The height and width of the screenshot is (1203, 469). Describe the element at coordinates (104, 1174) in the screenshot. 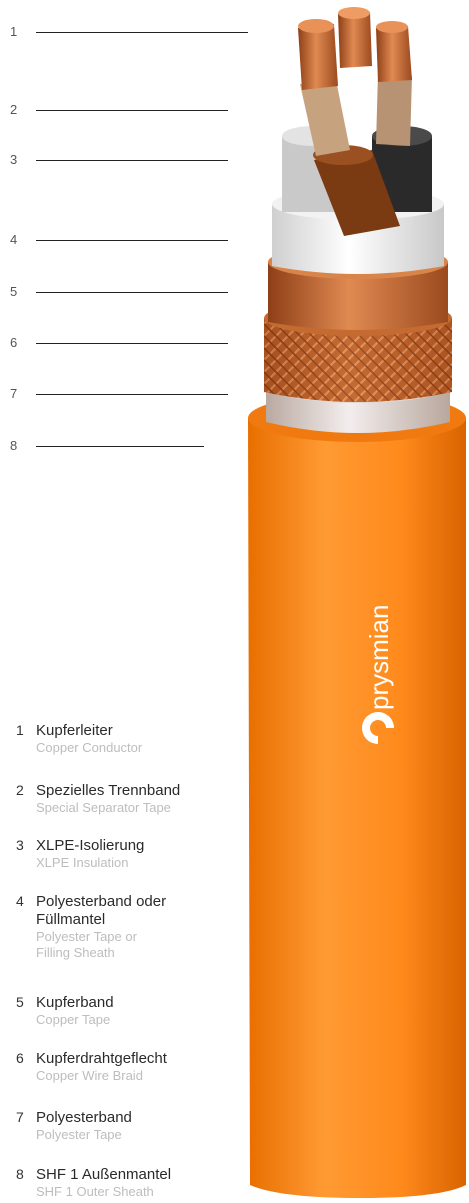

I see `legend-label-de: SHF 1 Außenmantel` at that location.